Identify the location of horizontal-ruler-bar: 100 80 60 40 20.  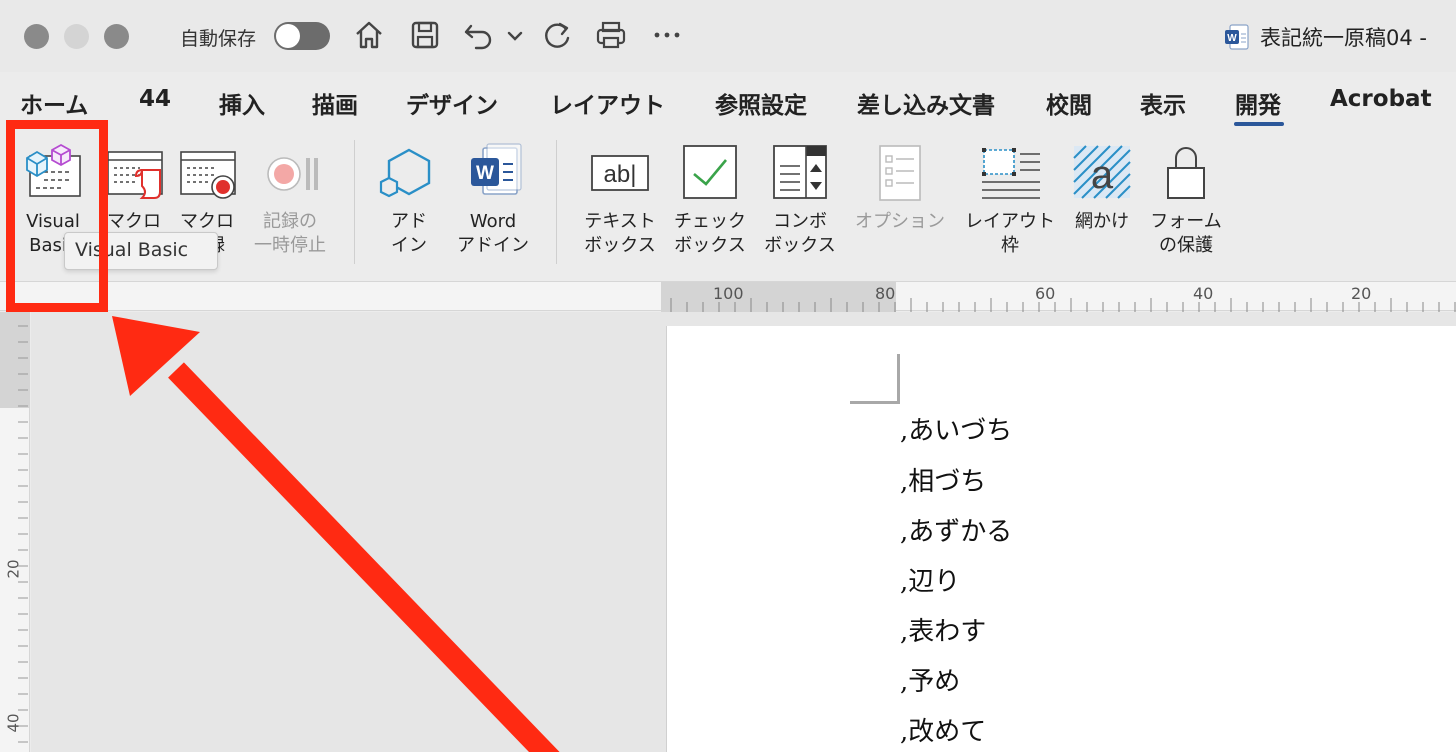
(728, 296).